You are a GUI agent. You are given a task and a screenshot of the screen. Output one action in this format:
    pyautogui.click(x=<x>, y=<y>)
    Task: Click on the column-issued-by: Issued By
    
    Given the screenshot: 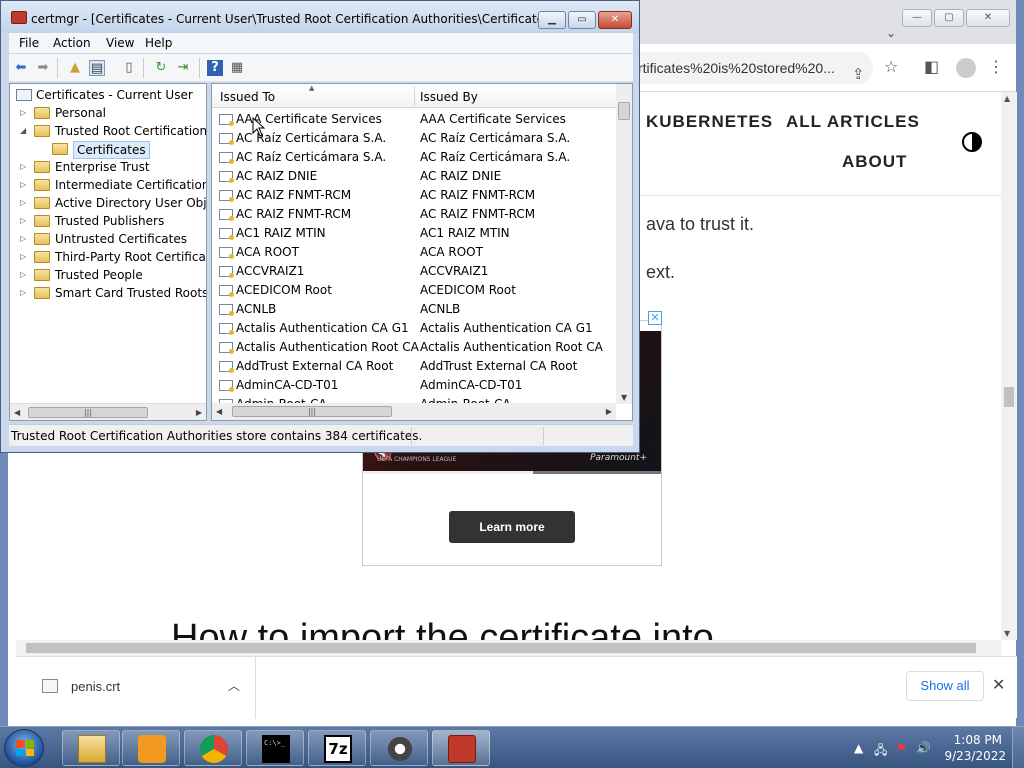 What is the action you would take?
    pyautogui.click(x=449, y=97)
    